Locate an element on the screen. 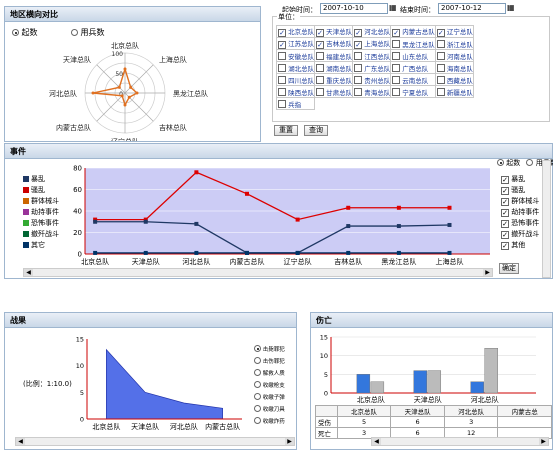  start-calendar-icon: ▦ is located at coordinates (393, 7).